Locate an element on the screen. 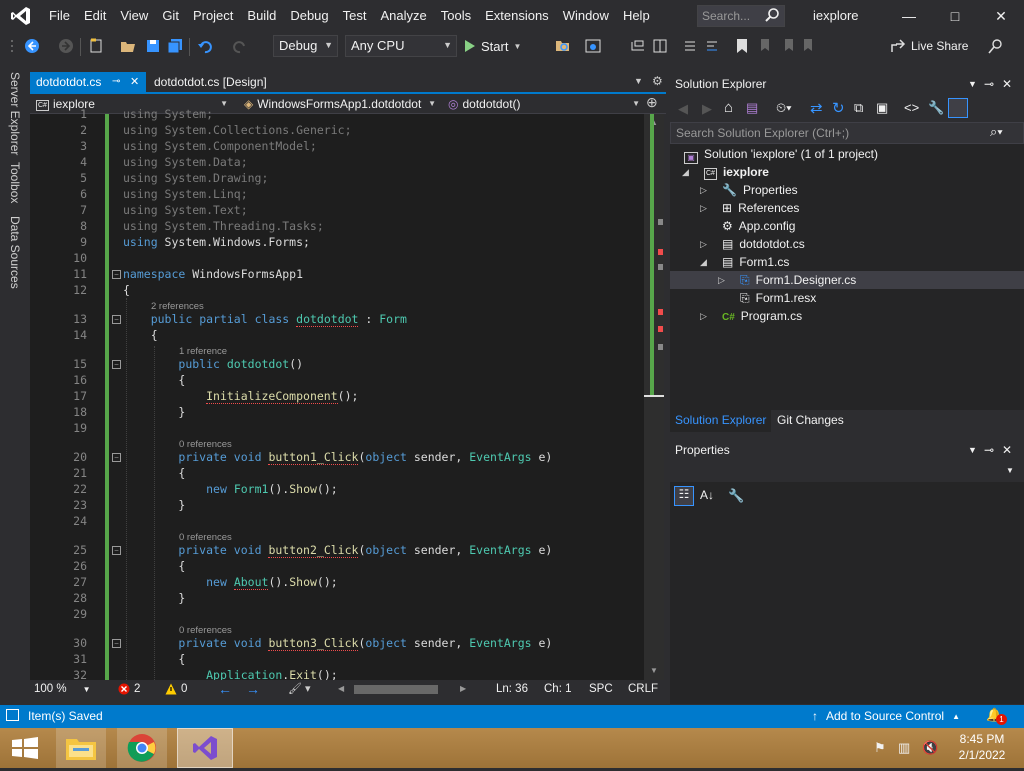  forward-icon: ▶ is located at coordinates (707, 109).